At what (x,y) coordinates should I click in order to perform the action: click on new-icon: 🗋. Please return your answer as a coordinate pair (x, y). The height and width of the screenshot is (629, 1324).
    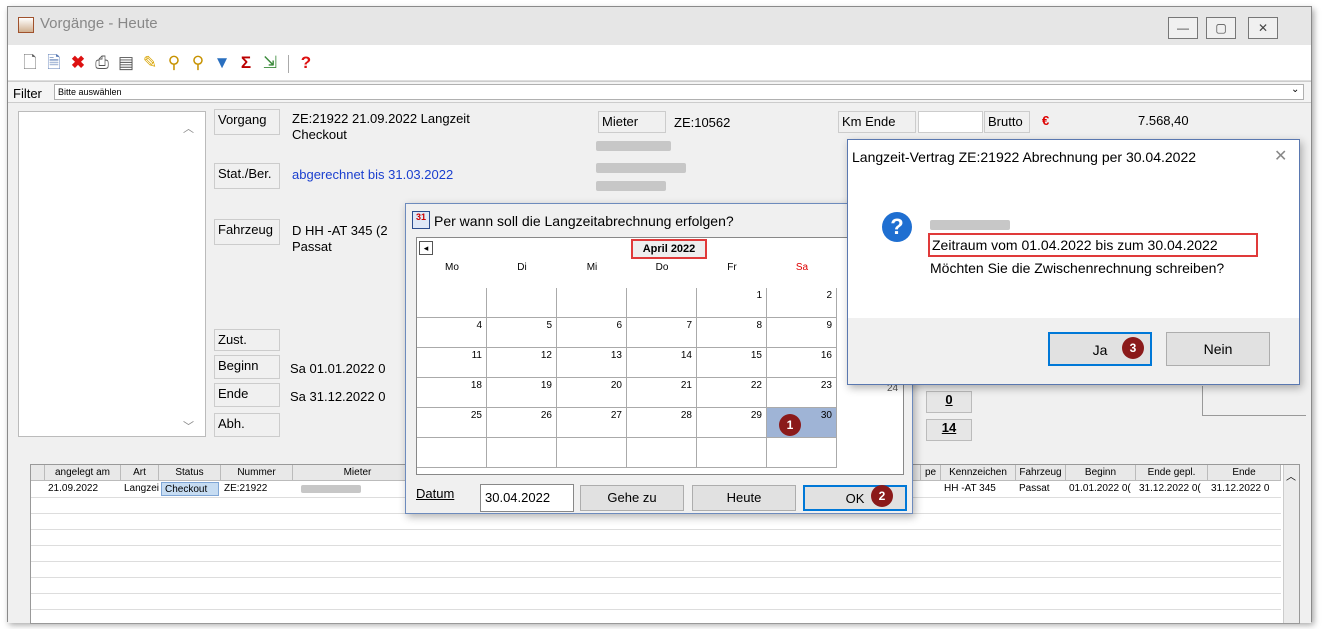
    Looking at the image, I should click on (30, 63).